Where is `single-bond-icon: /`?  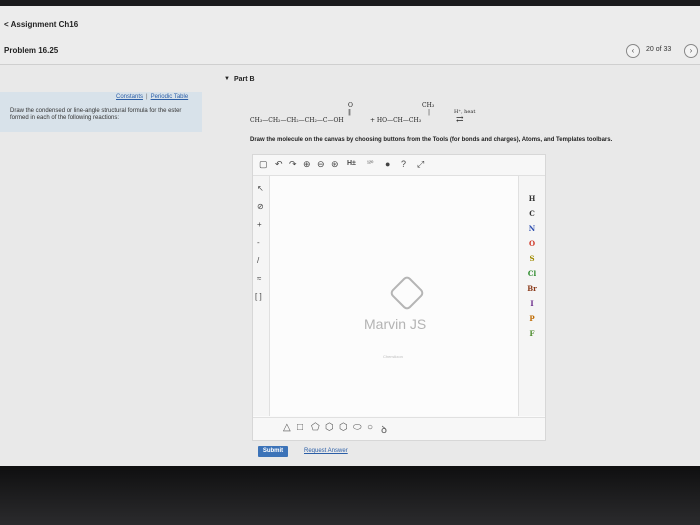
single-bond-icon: / is located at coordinates (258, 260).